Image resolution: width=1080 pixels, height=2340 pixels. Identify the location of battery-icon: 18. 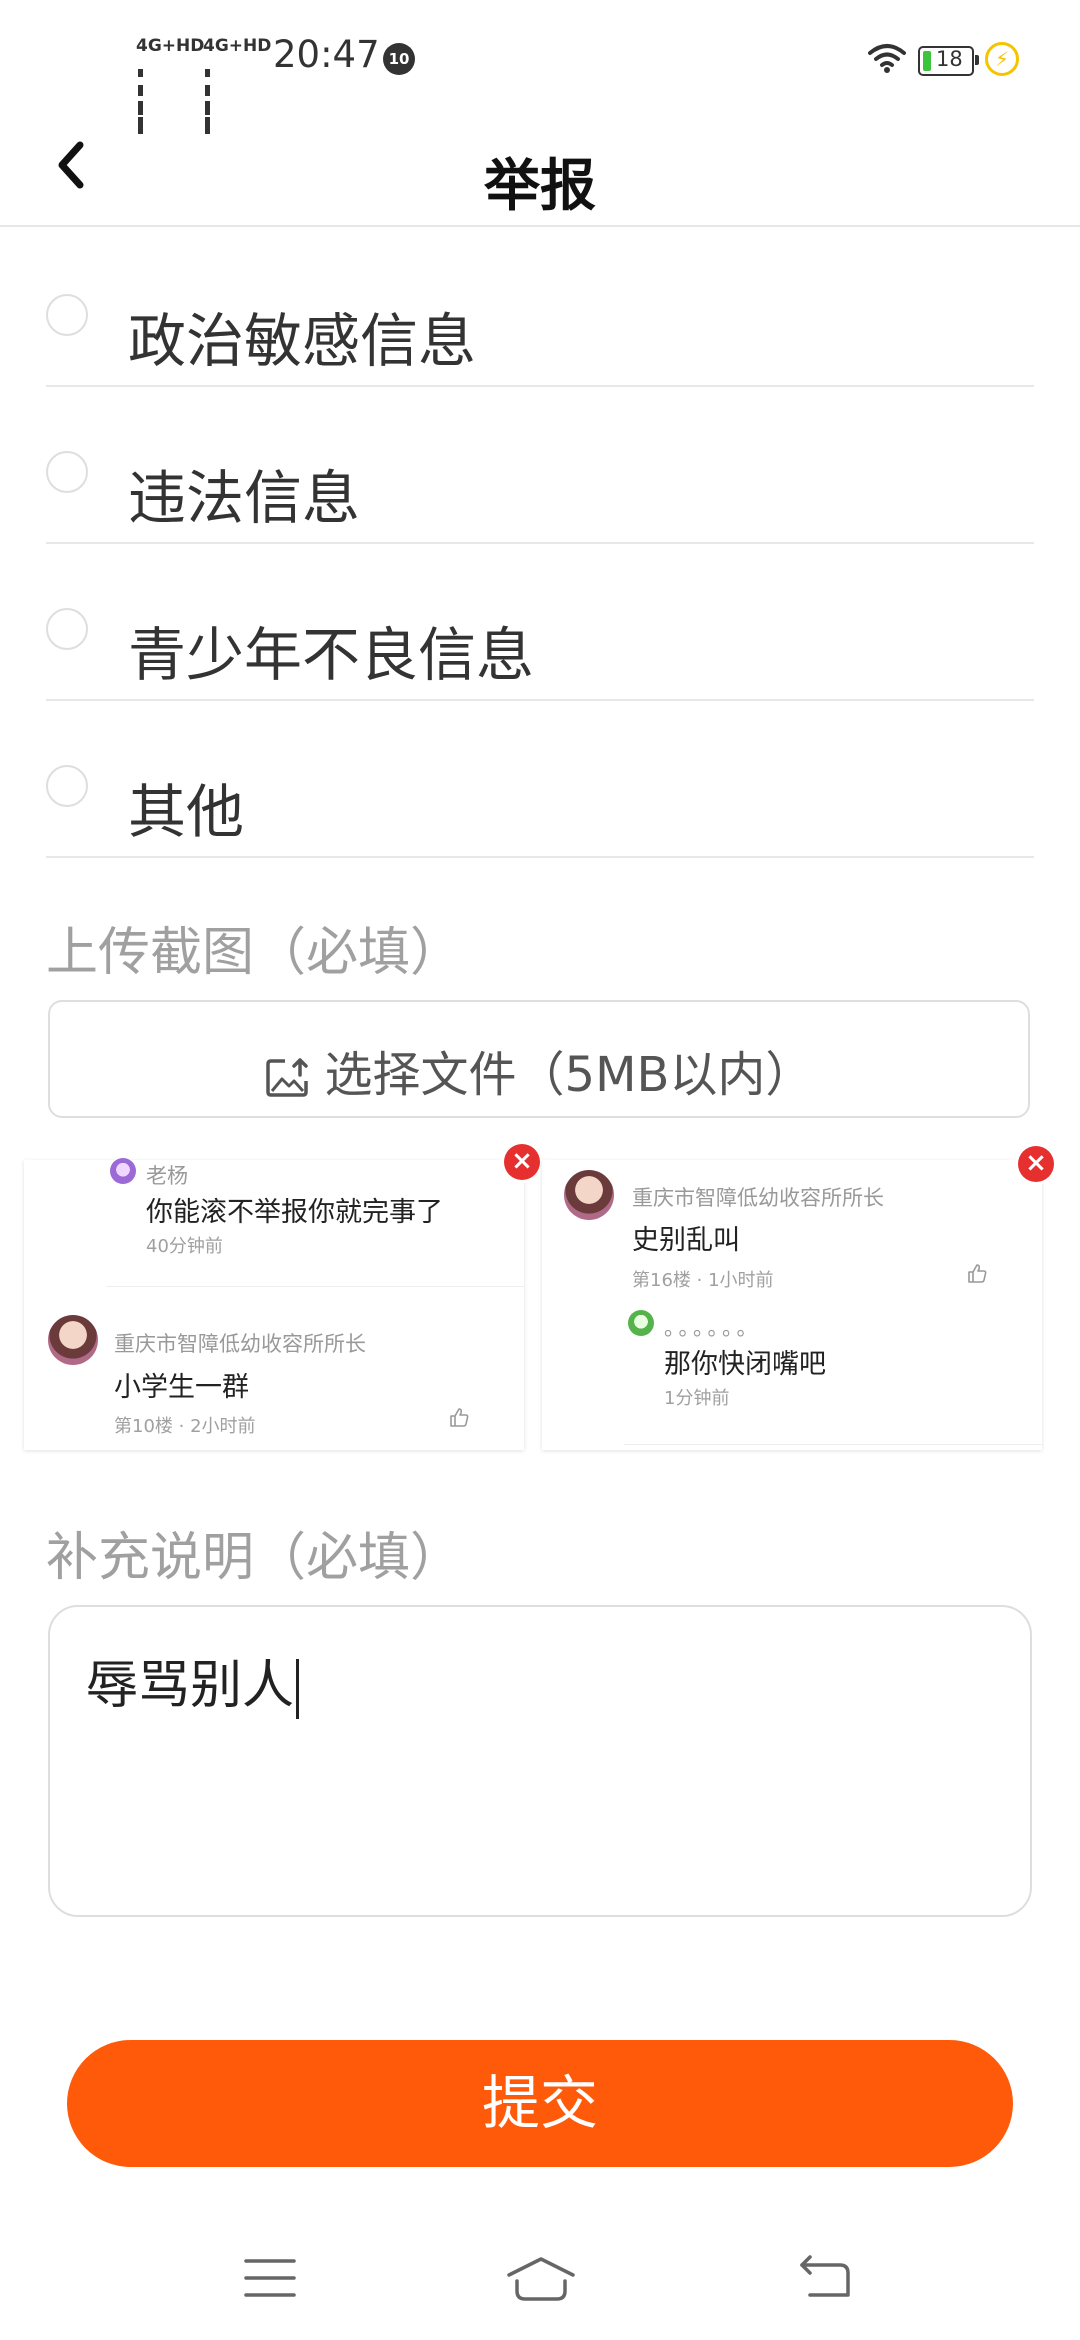
(948, 61).